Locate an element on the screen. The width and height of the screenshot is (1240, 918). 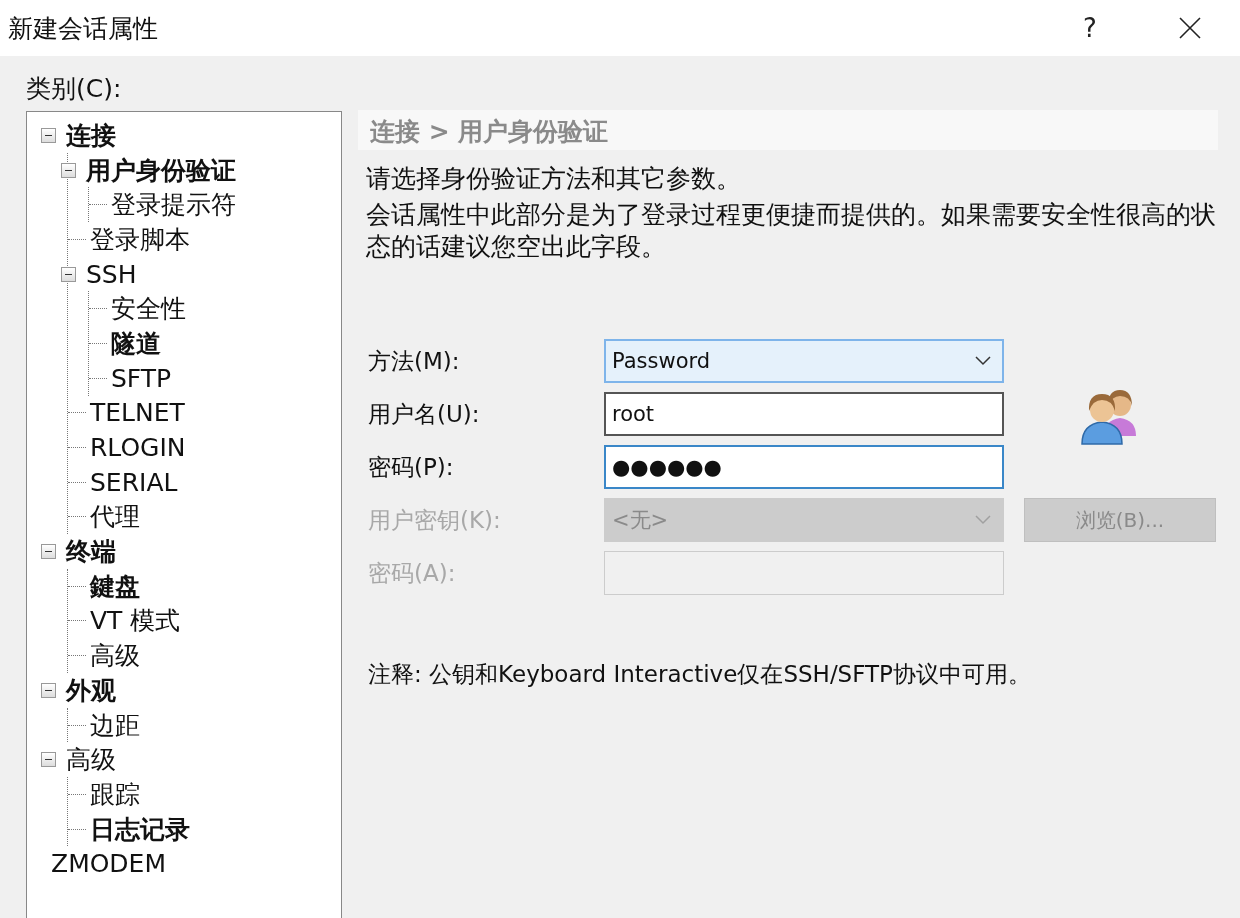
tree-item: 隧道 is located at coordinates (136, 343).